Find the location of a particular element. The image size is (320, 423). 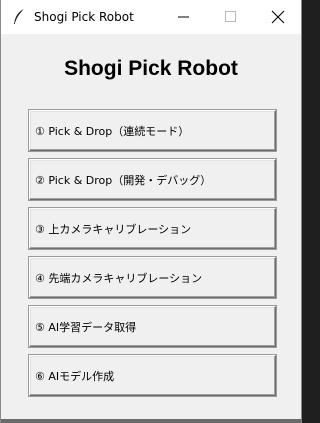

ai-training-data-button: ⑤ AI学習データ取得 is located at coordinates (152, 326).